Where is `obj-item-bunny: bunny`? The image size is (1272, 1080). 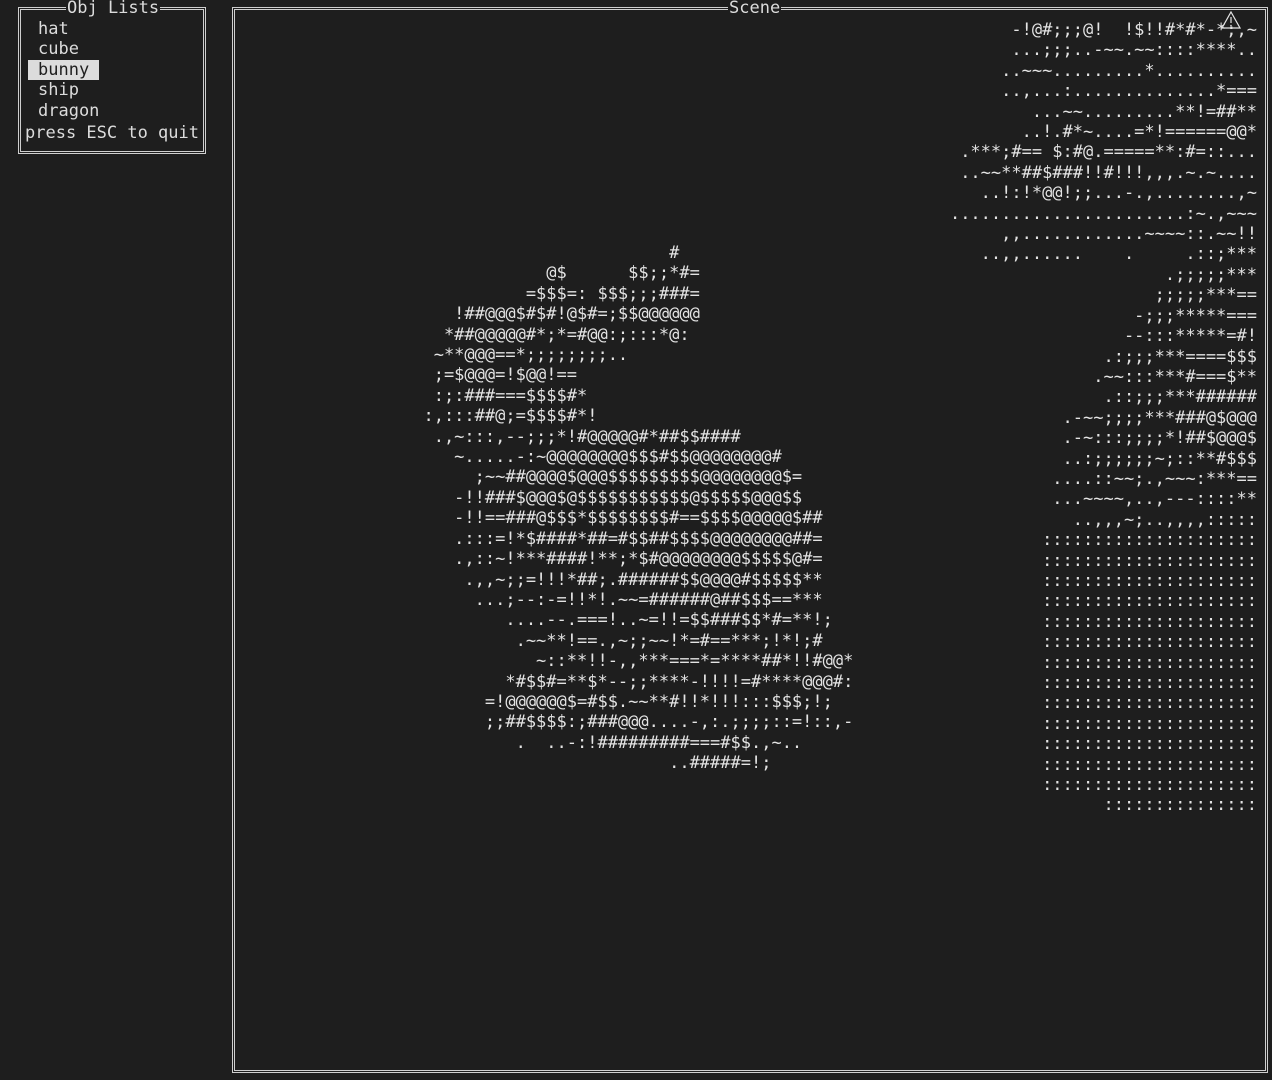
obj-item-bunny: bunny is located at coordinates (114, 69).